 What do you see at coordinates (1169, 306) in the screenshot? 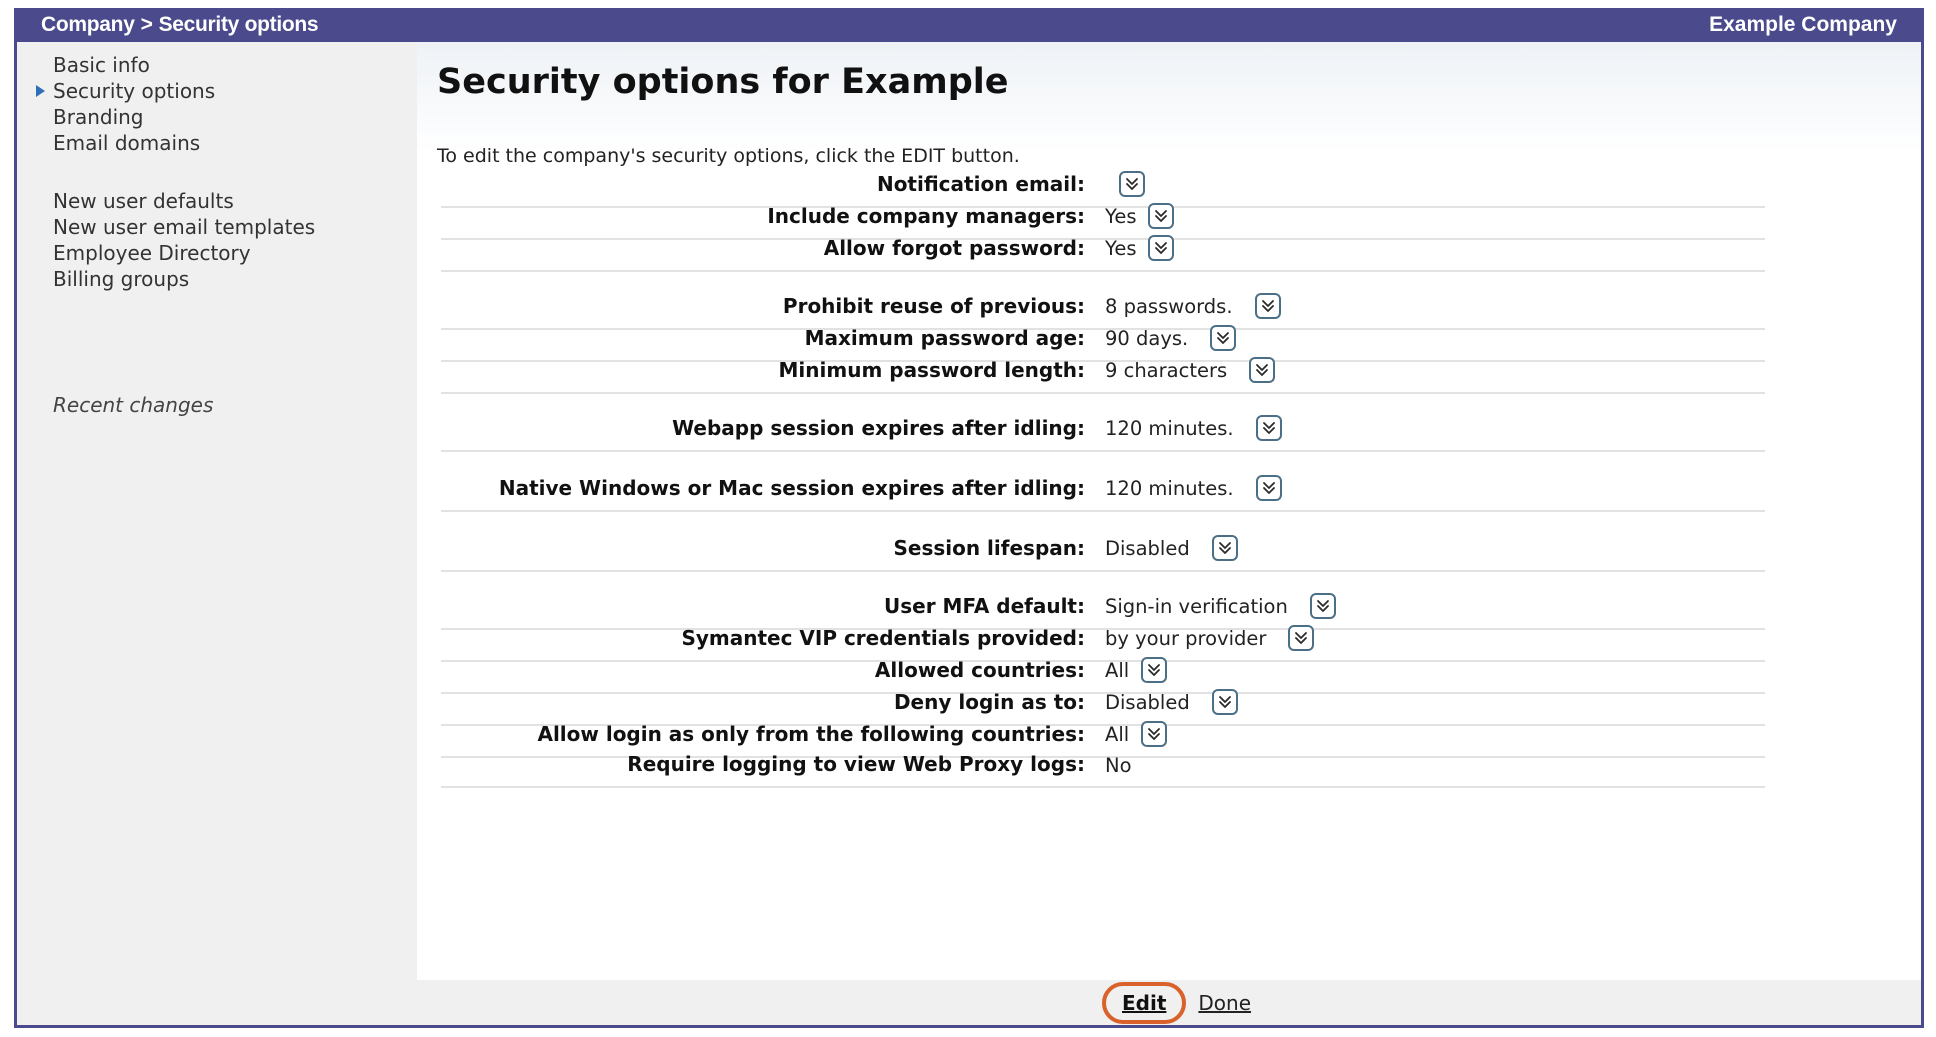
I see `setting-value-text: 8 passwords.` at bounding box center [1169, 306].